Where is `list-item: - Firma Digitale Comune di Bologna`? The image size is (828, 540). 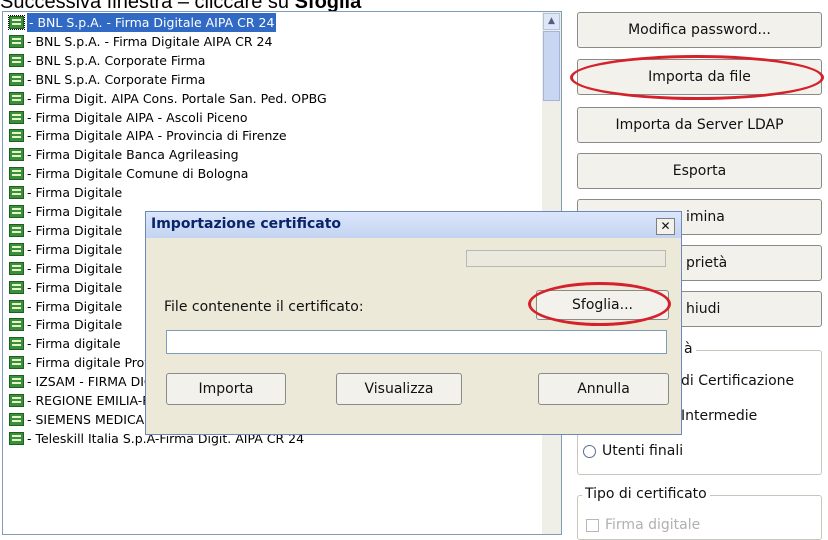 list-item: - Firma Digitale Comune di Bologna is located at coordinates (128, 173).